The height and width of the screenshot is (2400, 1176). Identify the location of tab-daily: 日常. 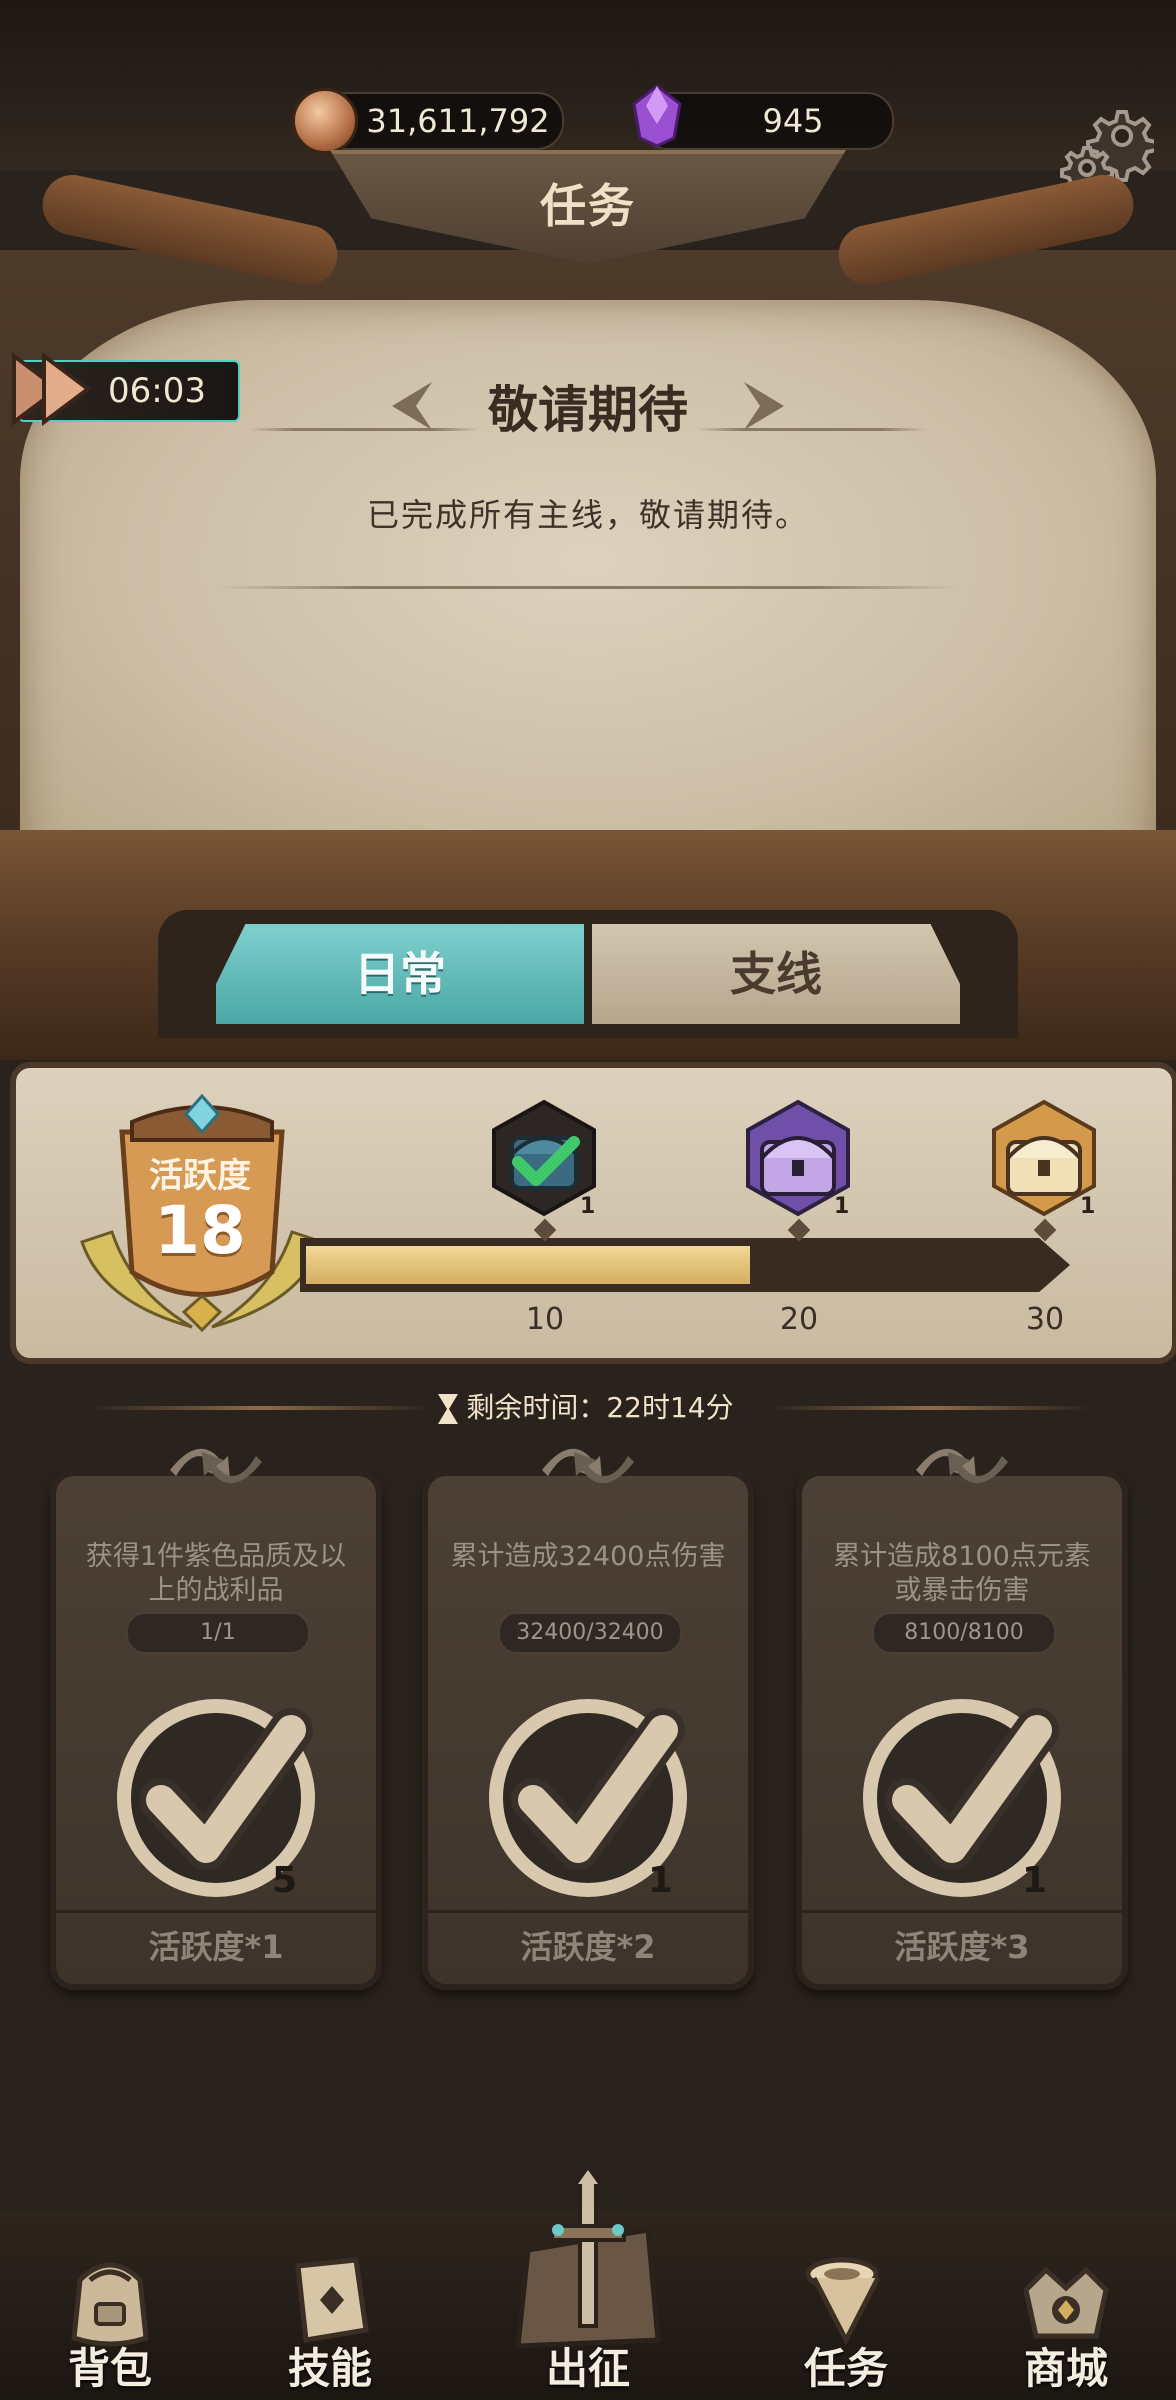
(400, 974).